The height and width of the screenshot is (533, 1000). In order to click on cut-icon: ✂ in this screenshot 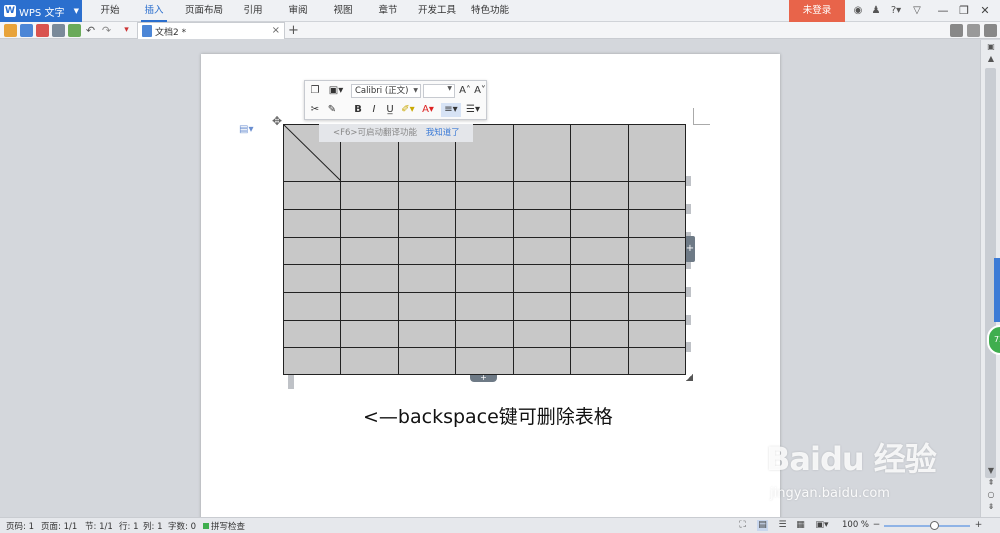, I will do `click(315, 110)`.